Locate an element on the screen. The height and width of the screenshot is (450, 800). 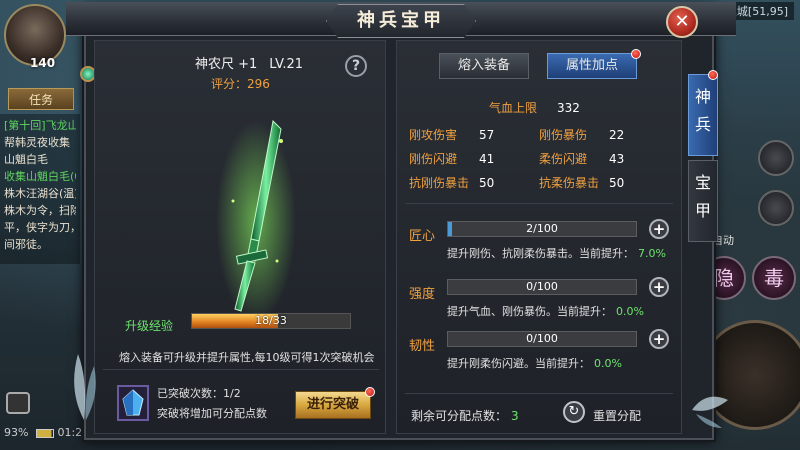
hp-stat: 气血上限 332 is located at coordinates (534, 107).